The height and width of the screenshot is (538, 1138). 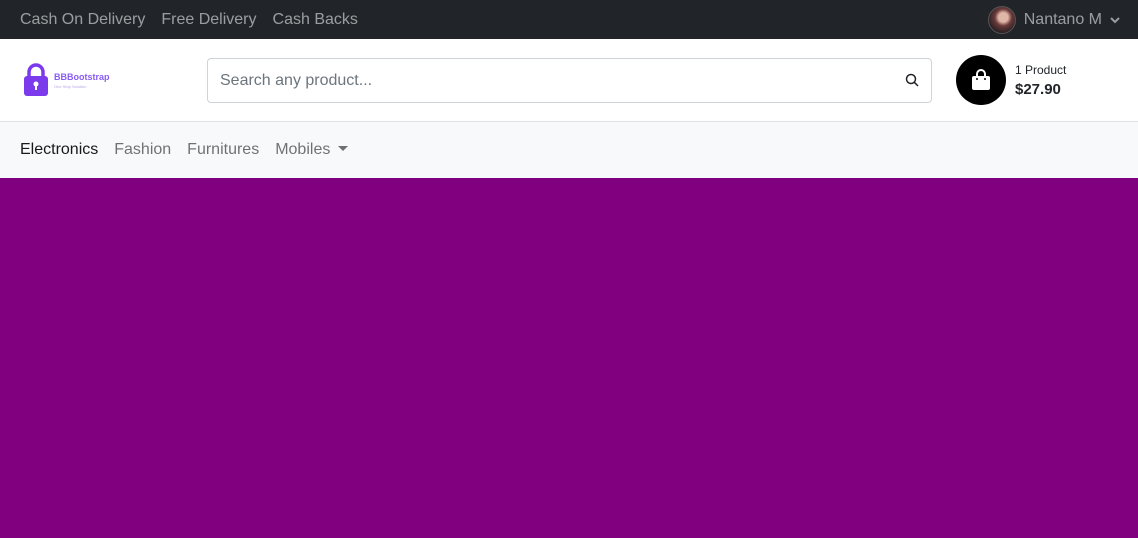 I want to click on link-cash-backs: Cash Backs, so click(x=315, y=20).